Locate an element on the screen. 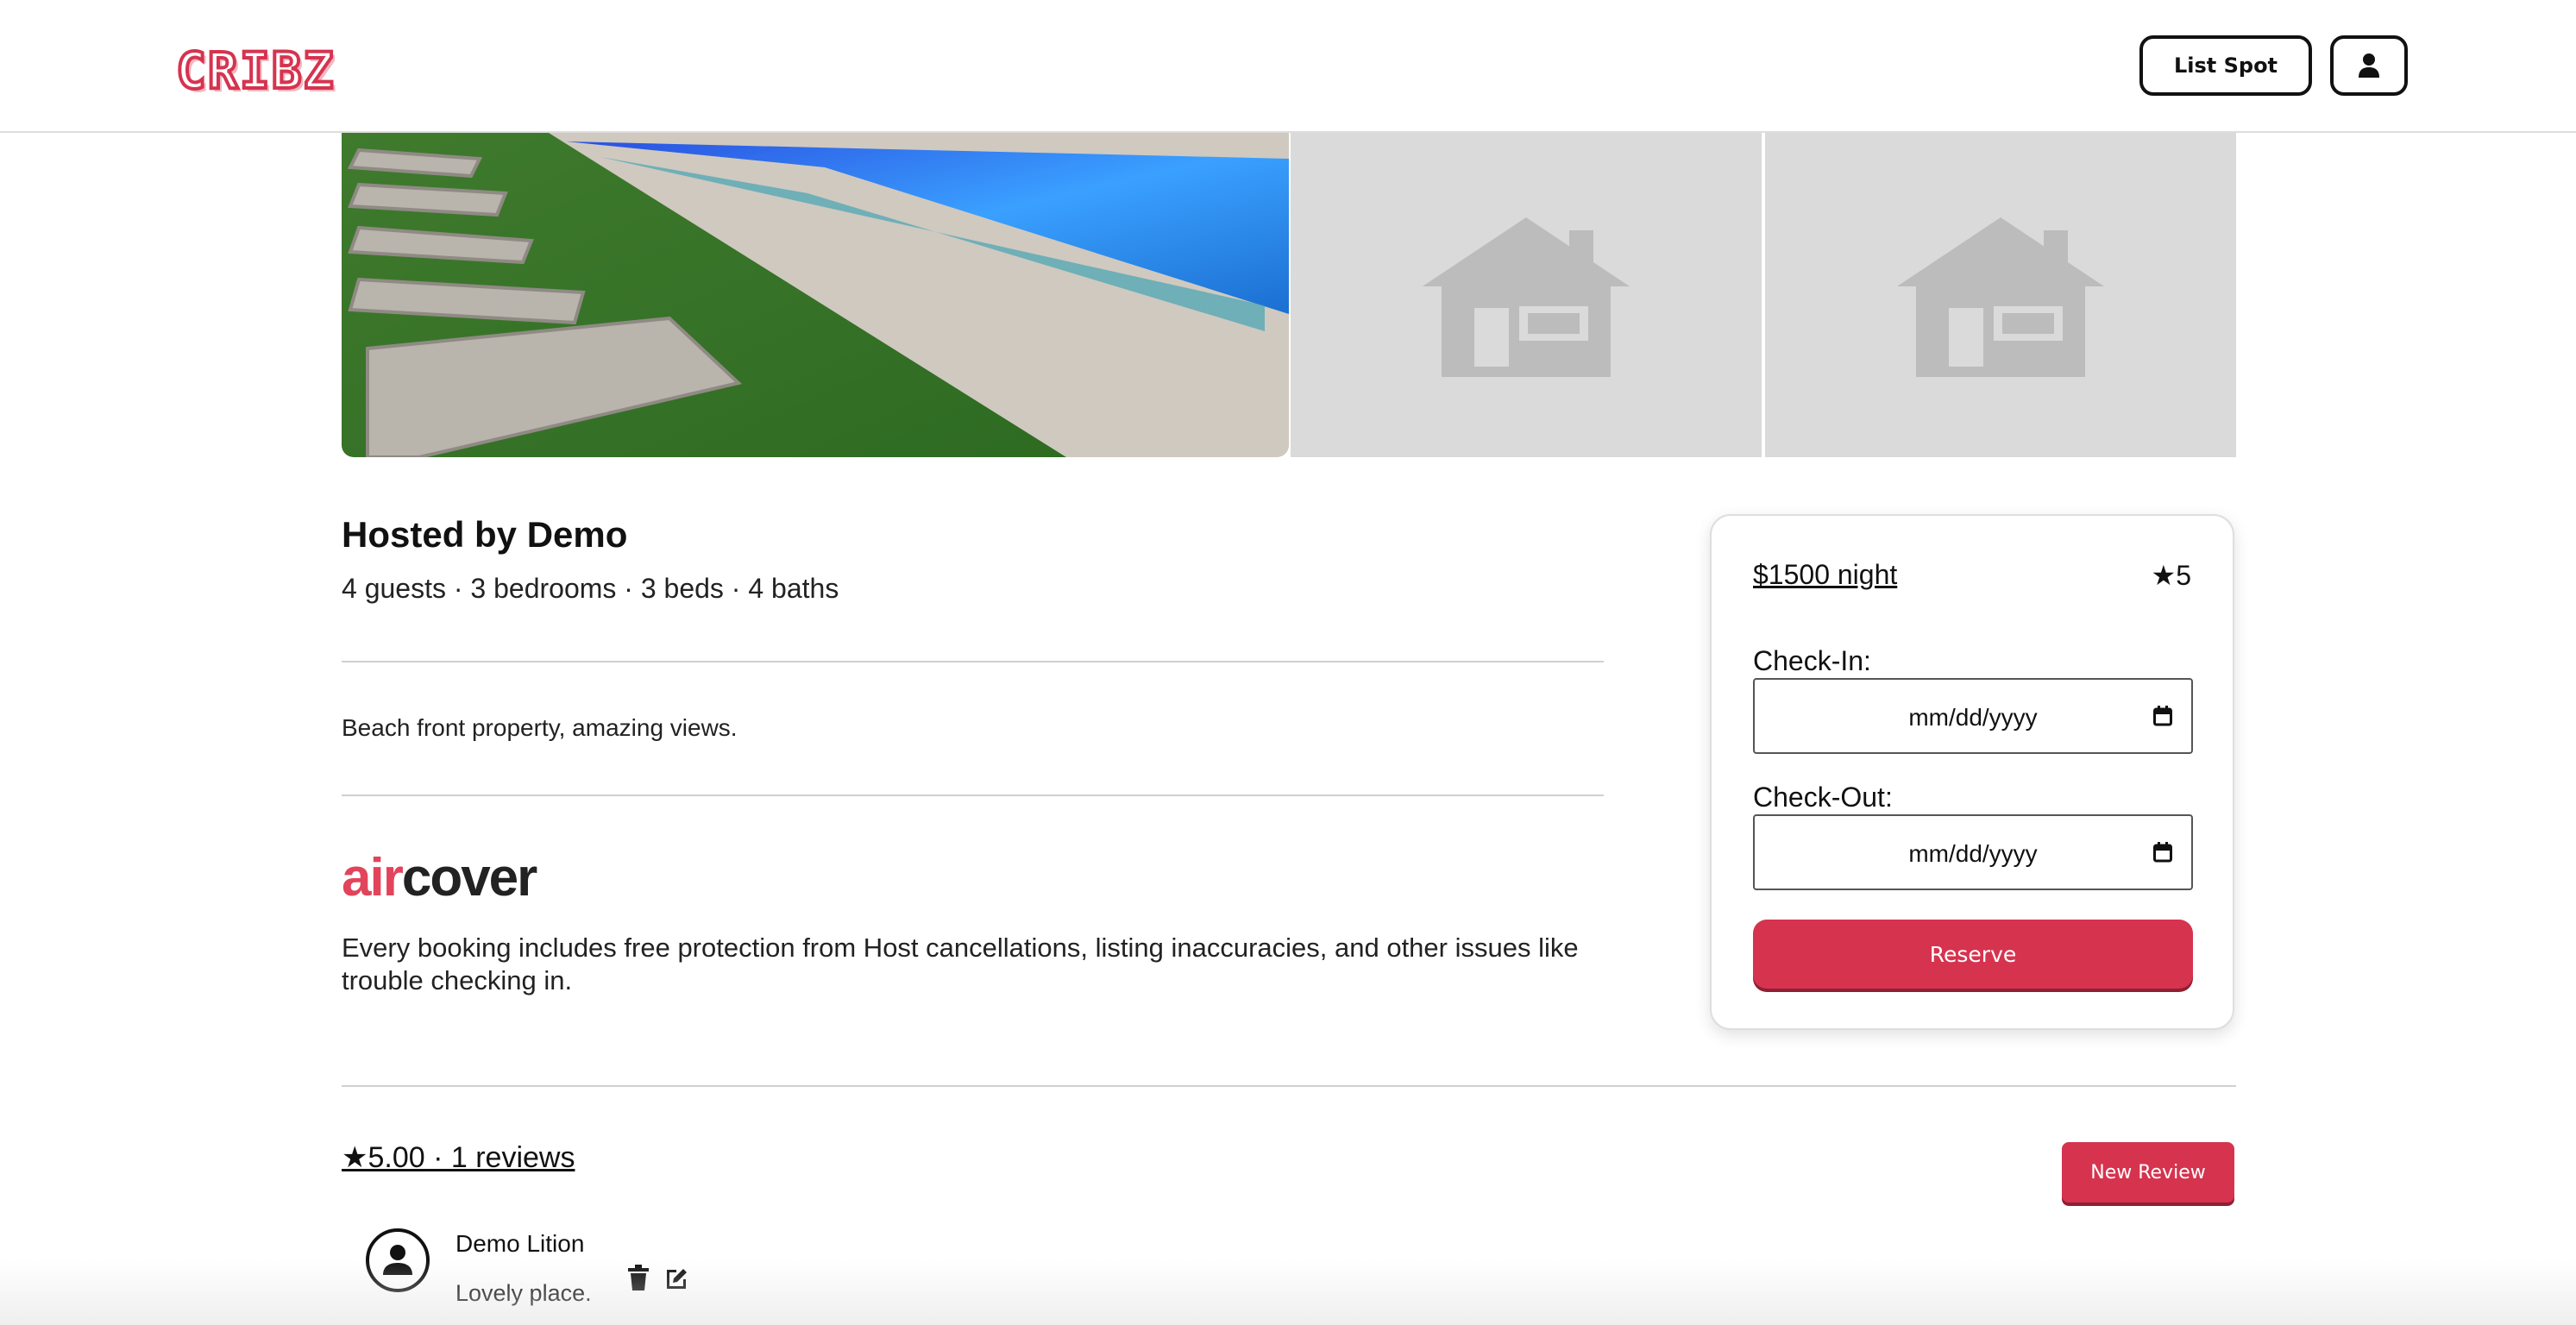 The width and height of the screenshot is (2576, 1325). trash-icon is located at coordinates (638, 1277).